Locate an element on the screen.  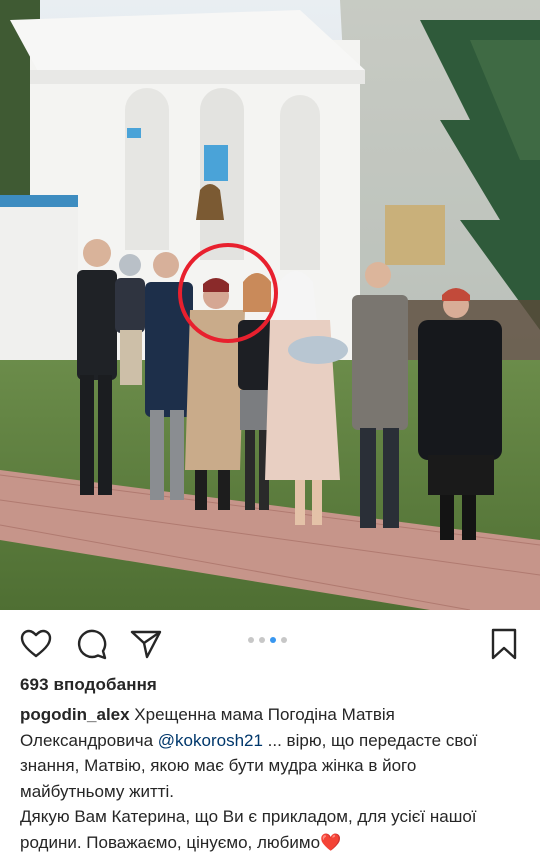
caption-mention: @kokorosh21 is located at coordinates (210, 740).